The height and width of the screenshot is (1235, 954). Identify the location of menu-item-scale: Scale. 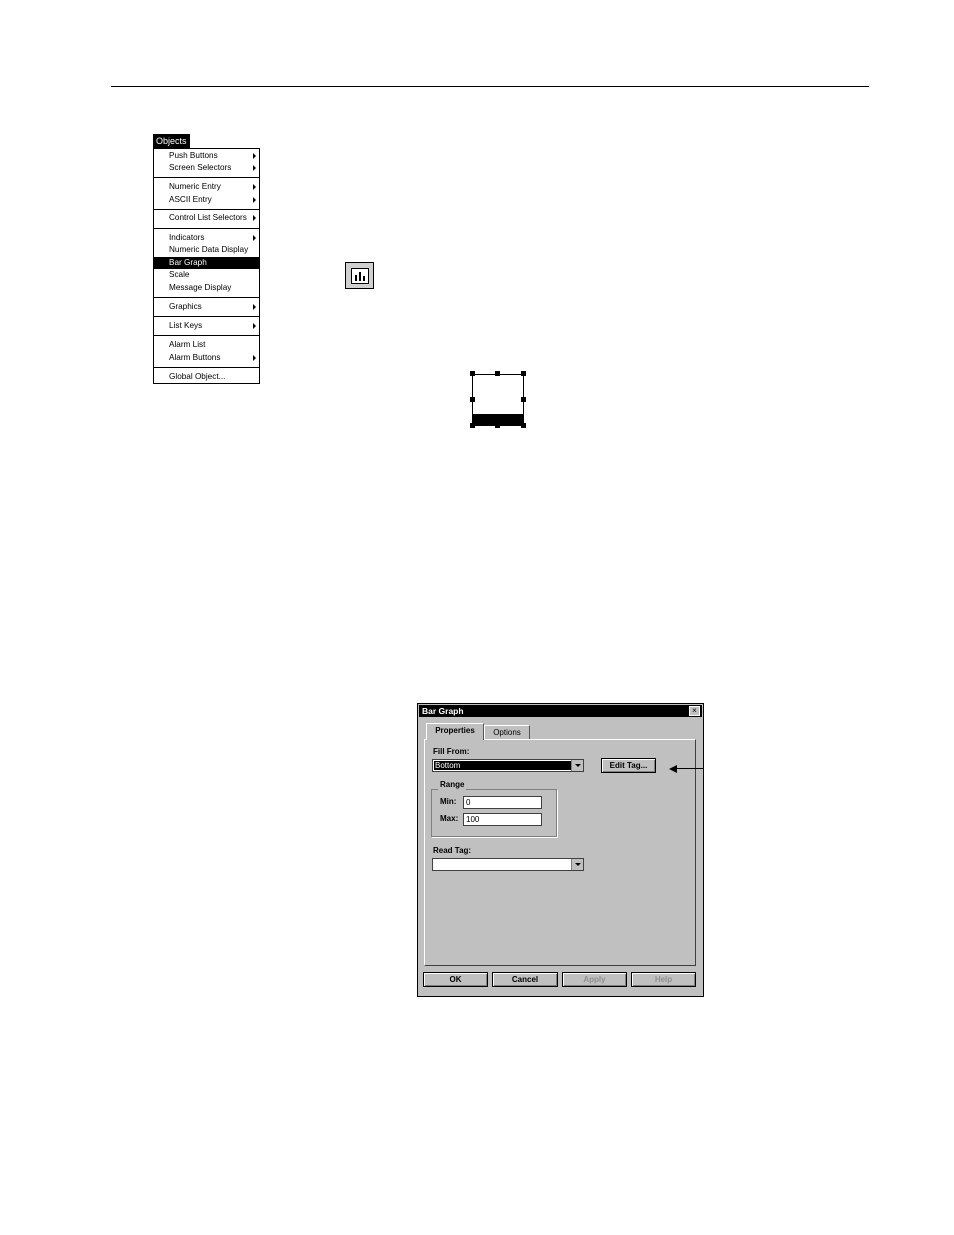
(206, 275).